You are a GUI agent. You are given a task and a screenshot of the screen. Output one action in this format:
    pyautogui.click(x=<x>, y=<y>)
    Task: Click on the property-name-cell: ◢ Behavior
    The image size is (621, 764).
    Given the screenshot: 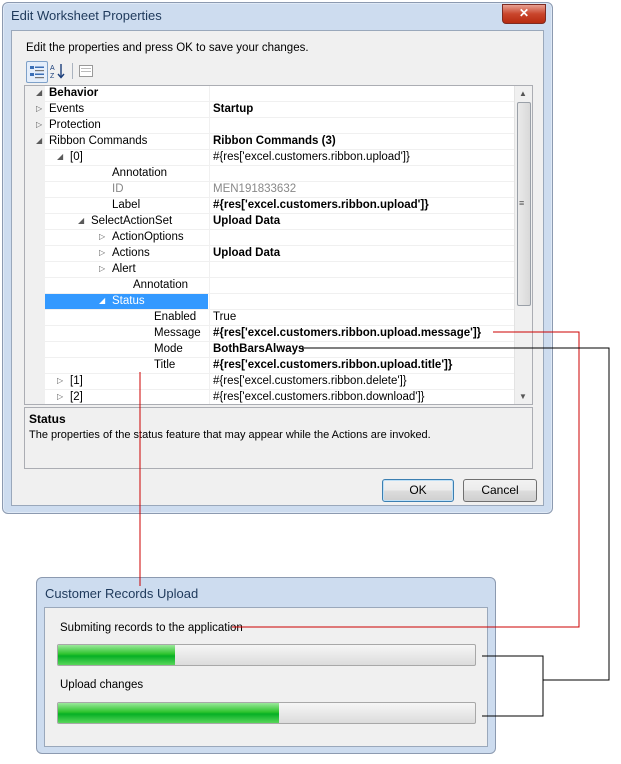 What is the action you would take?
    pyautogui.click(x=116, y=94)
    